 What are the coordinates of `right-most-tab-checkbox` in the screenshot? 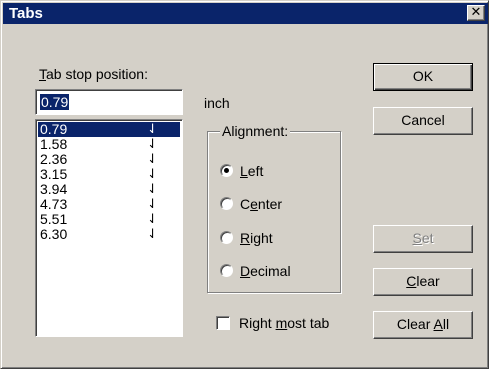 It's located at (223, 323).